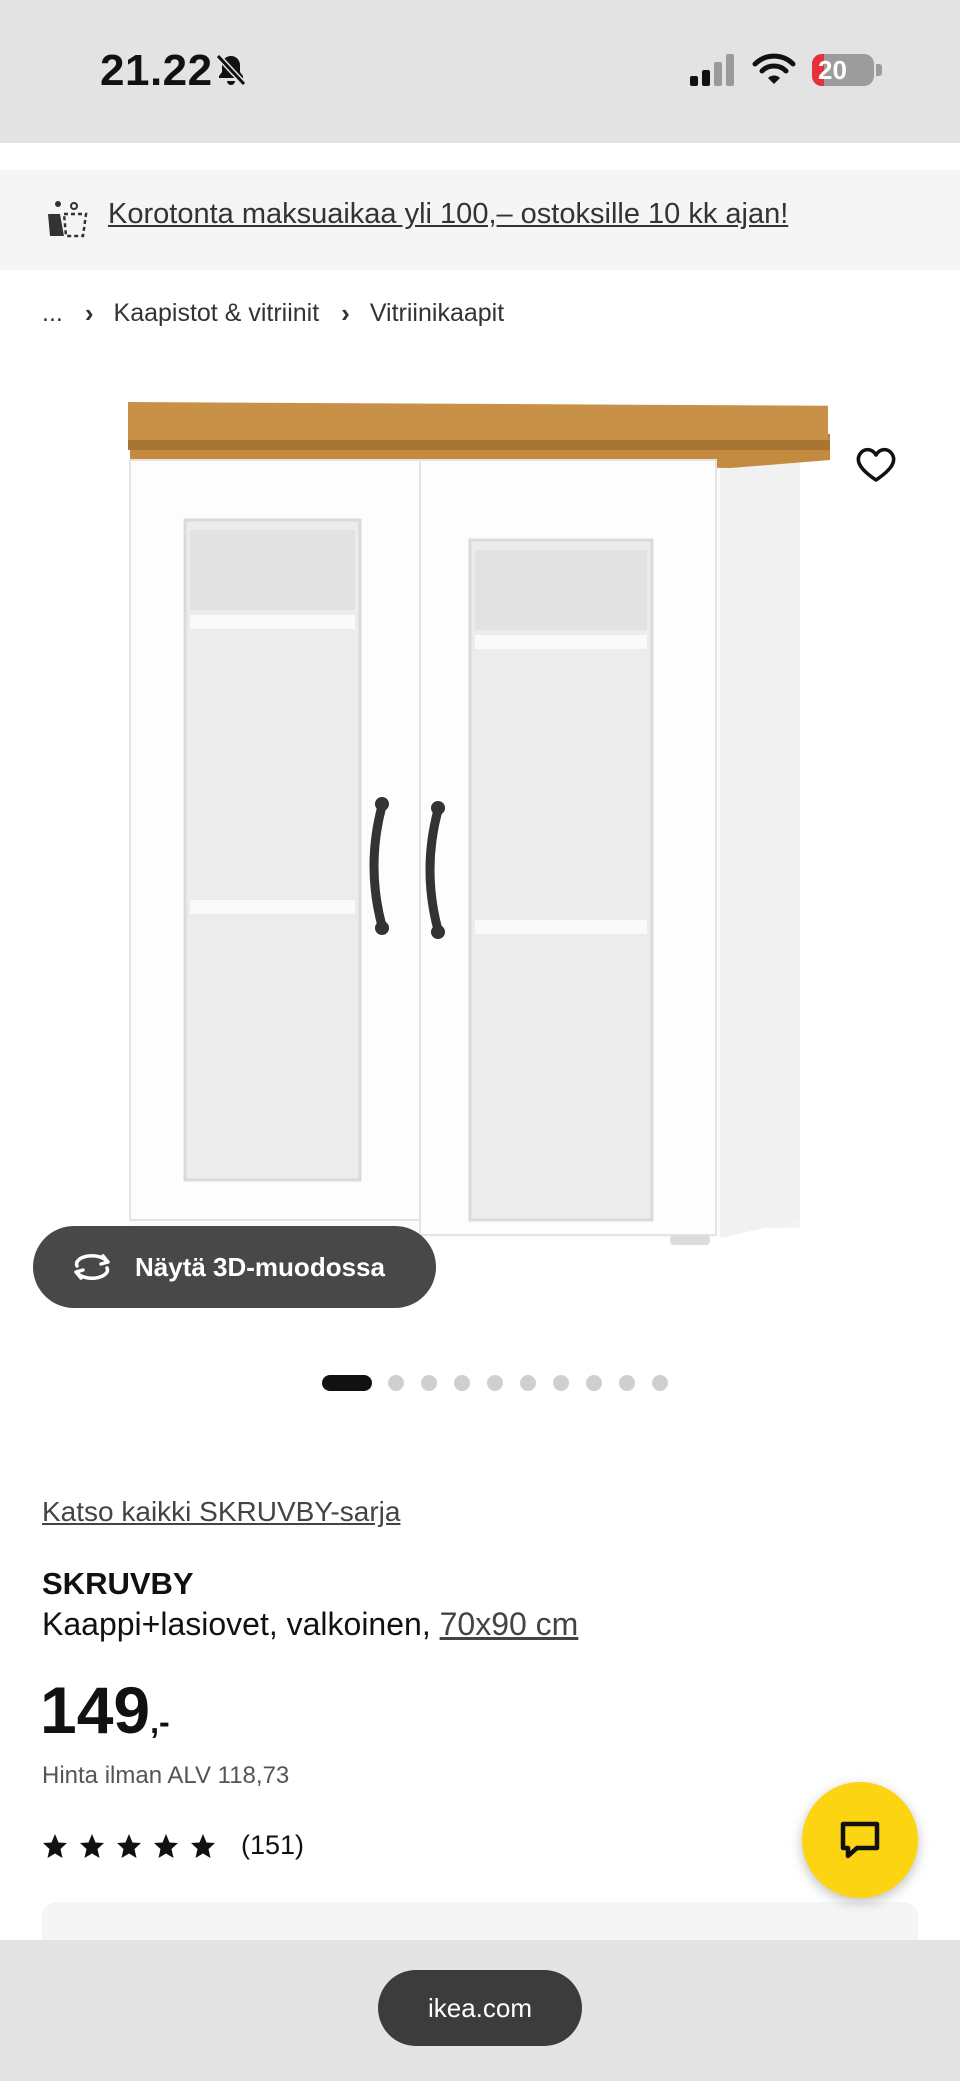 The image size is (960, 2081). I want to click on chat-button, so click(860, 1840).